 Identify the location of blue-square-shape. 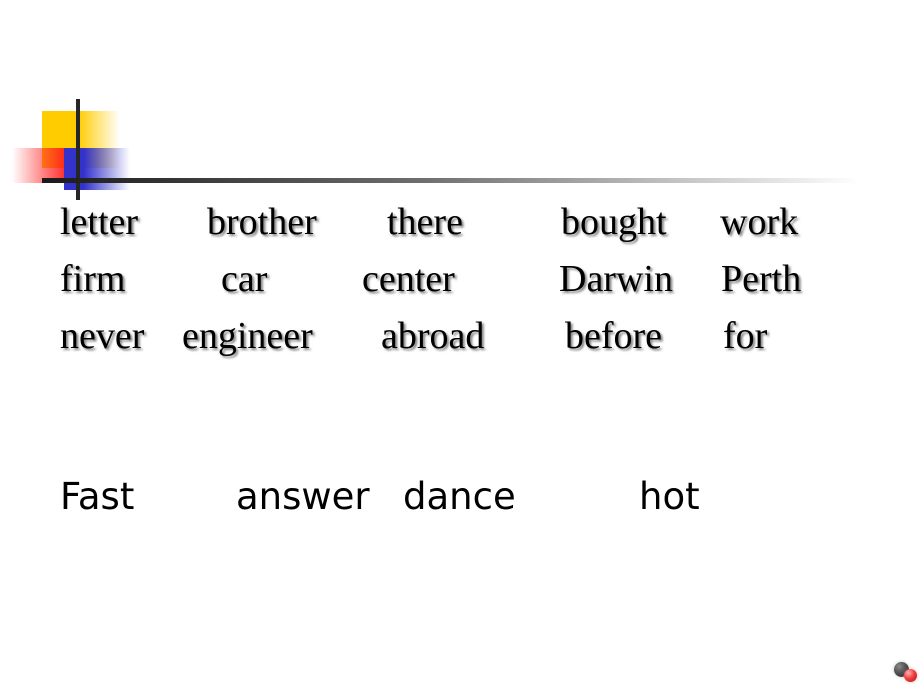
(97, 169).